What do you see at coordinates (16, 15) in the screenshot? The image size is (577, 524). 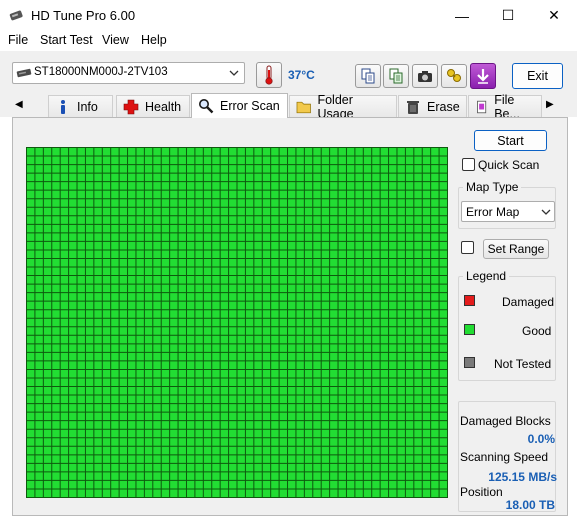 I see `app-icon` at bounding box center [16, 15].